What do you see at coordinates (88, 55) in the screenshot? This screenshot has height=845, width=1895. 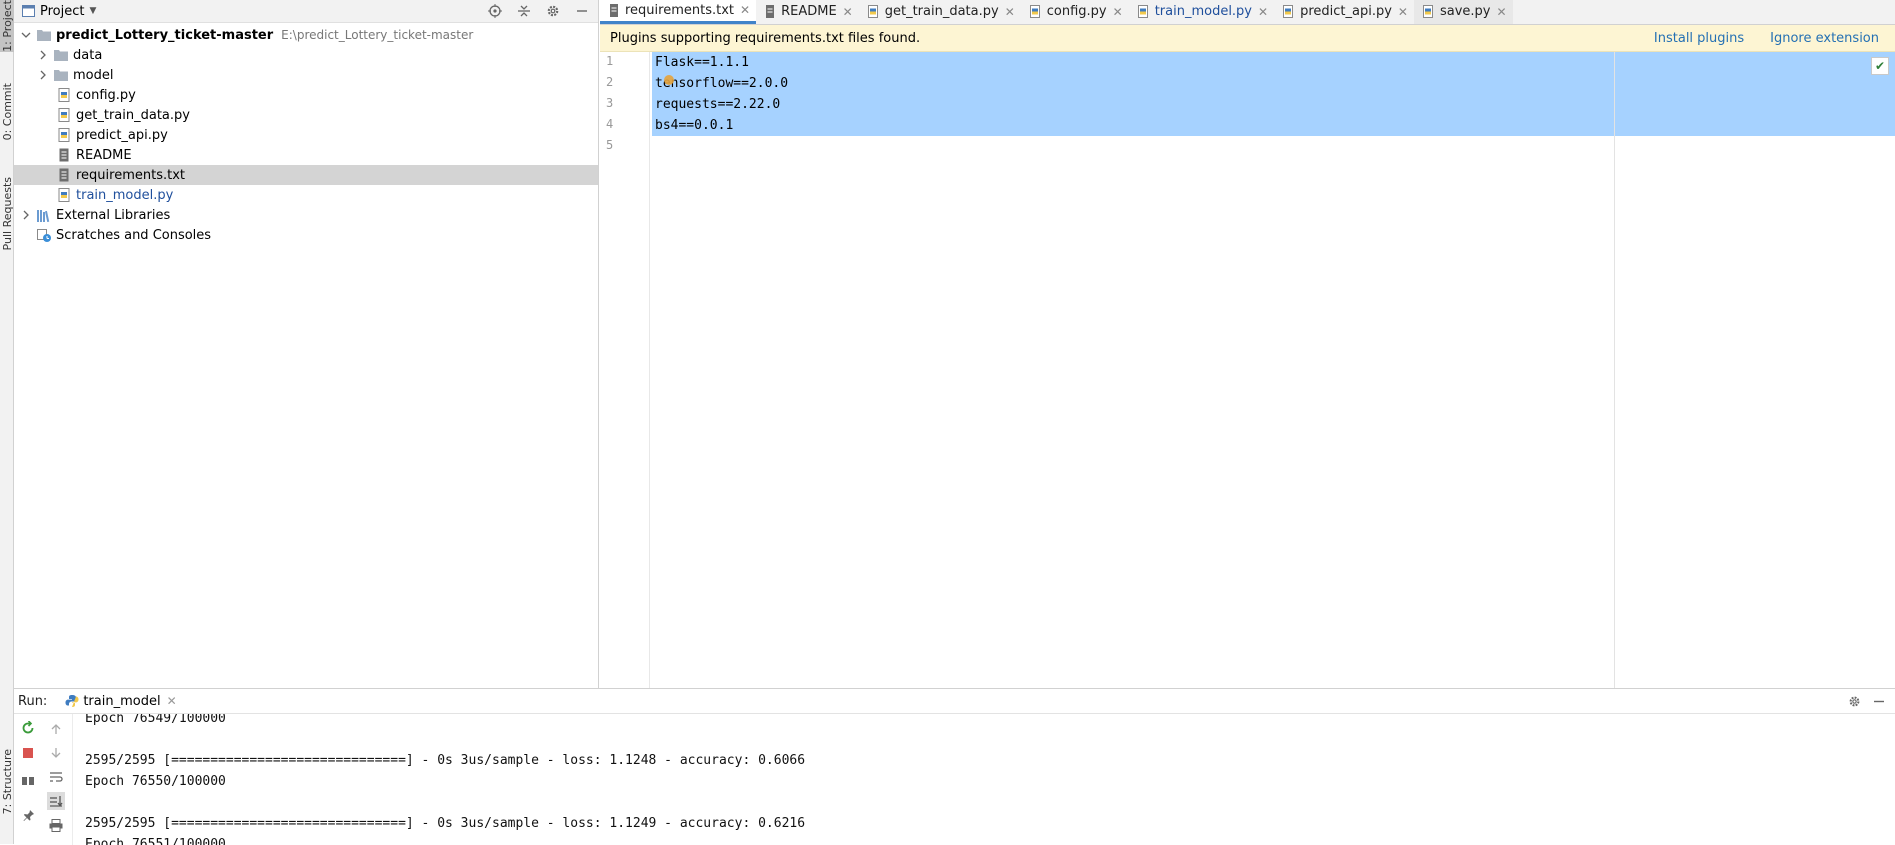 I see `tree-item-label: data` at bounding box center [88, 55].